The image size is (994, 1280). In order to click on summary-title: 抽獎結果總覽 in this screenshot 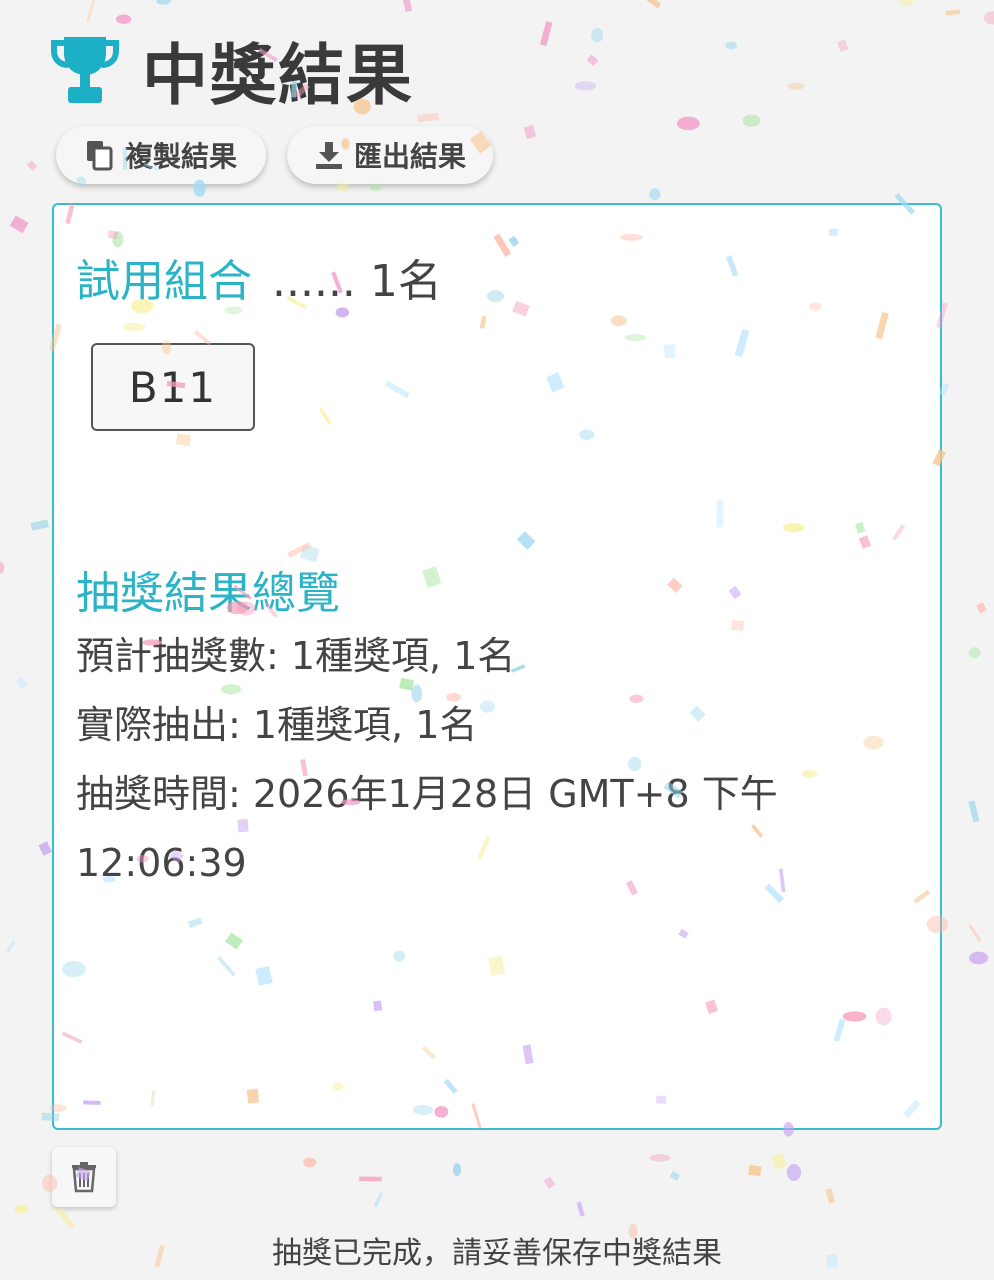, I will do `click(208, 593)`.